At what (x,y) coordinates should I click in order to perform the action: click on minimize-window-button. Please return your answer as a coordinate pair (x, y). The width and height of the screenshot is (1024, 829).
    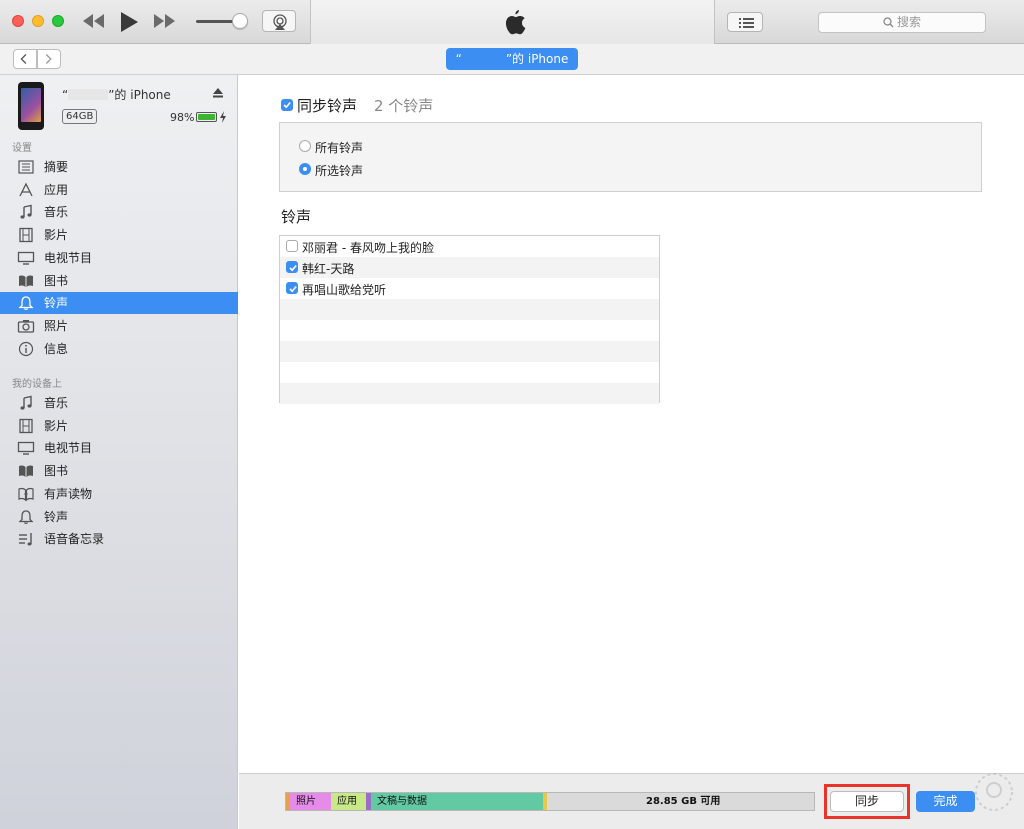
    Looking at the image, I should click on (38, 21).